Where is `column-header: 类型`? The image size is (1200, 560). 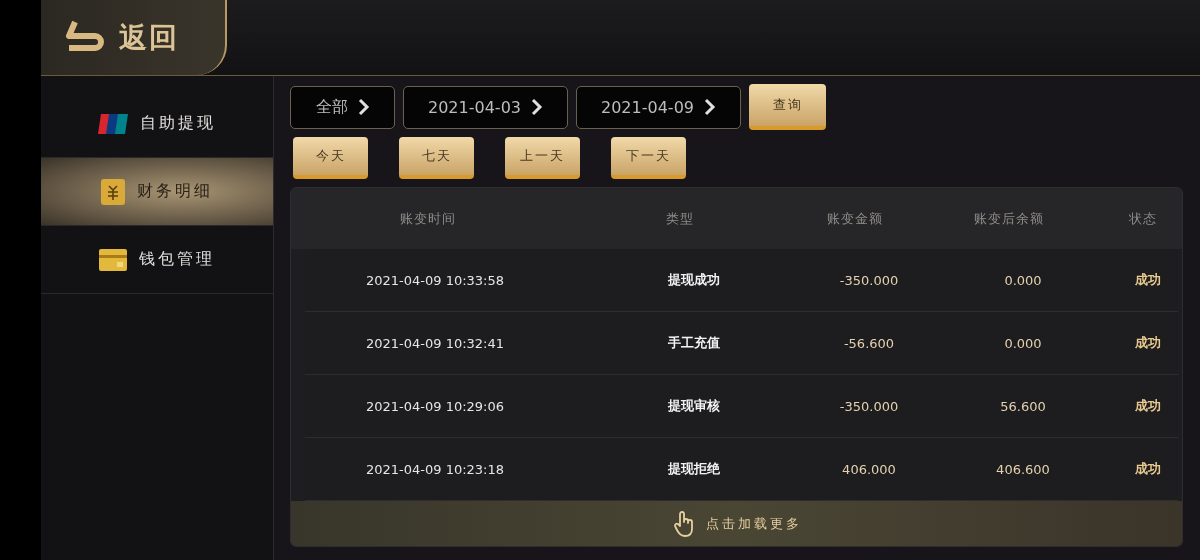 column-header: 类型 is located at coordinates (680, 218).